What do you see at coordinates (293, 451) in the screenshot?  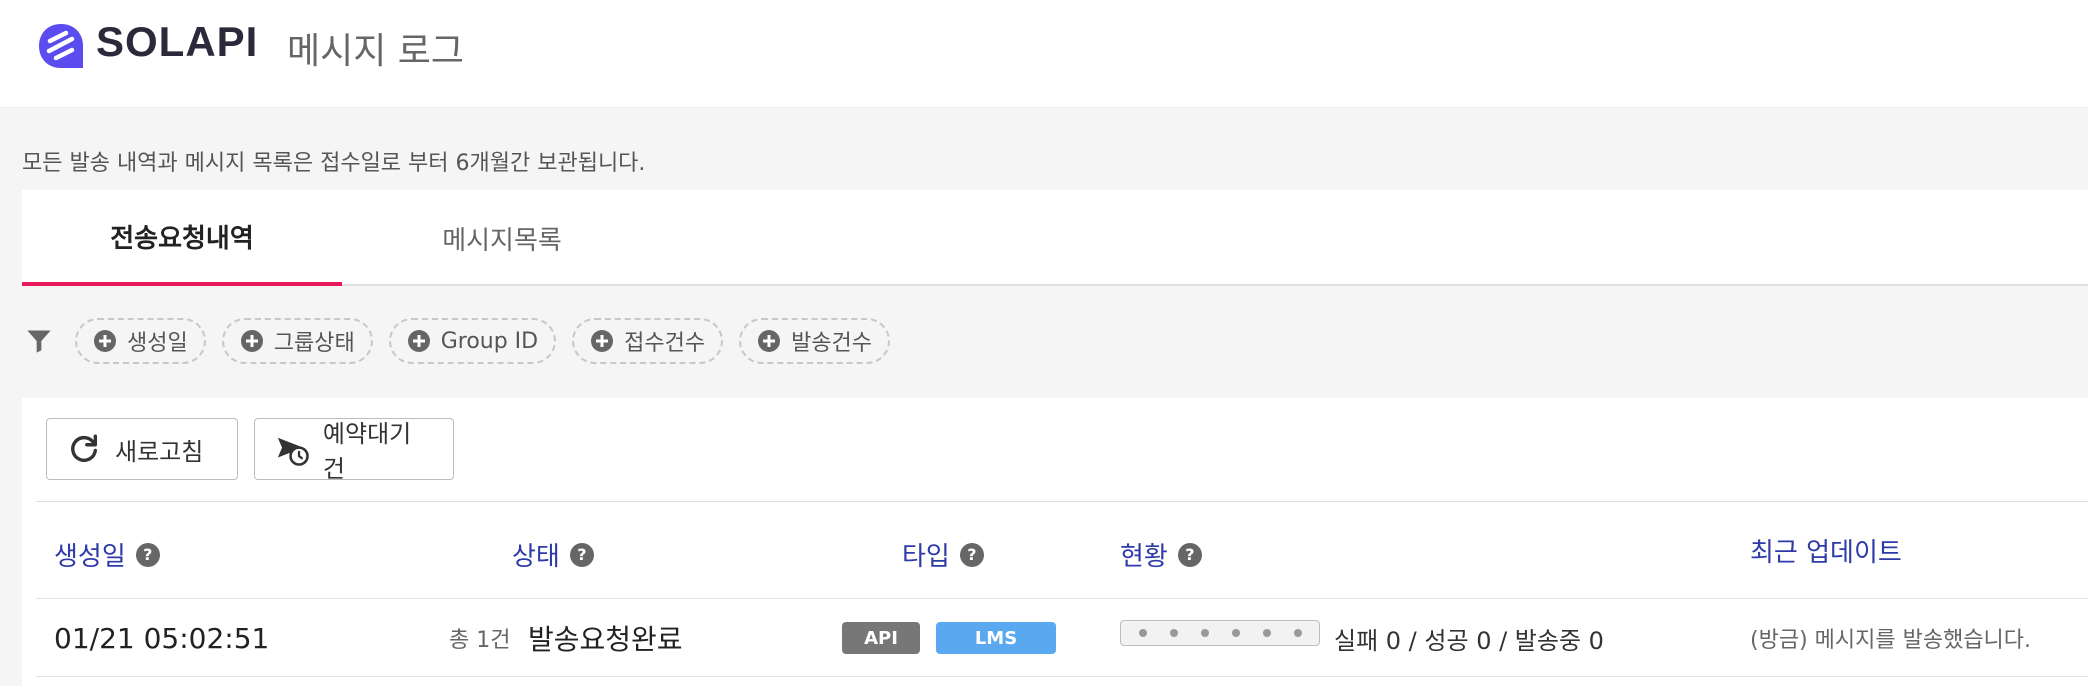 I see `scheduled-send-icon` at bounding box center [293, 451].